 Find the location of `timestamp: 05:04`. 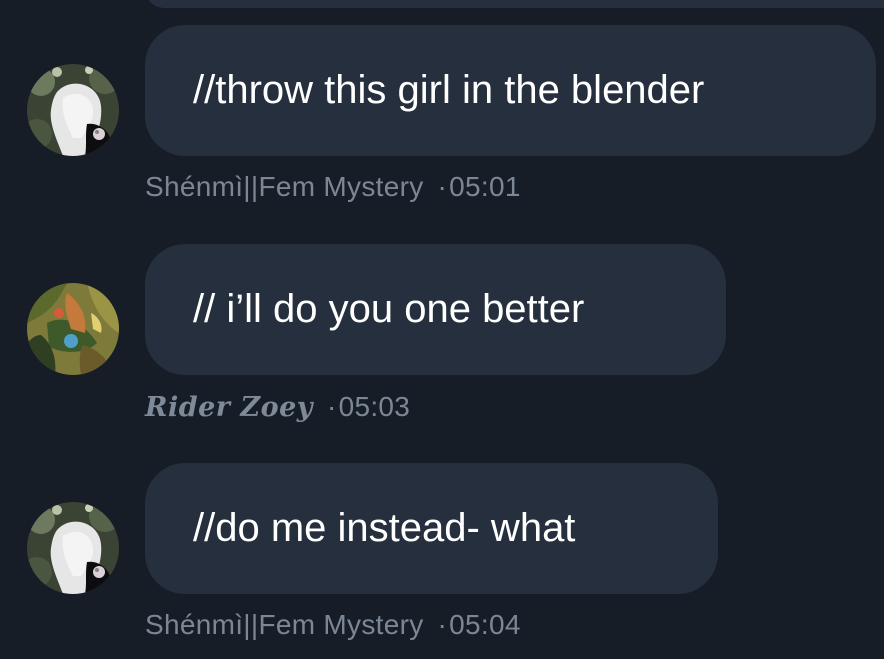

timestamp: 05:04 is located at coordinates (485, 624).